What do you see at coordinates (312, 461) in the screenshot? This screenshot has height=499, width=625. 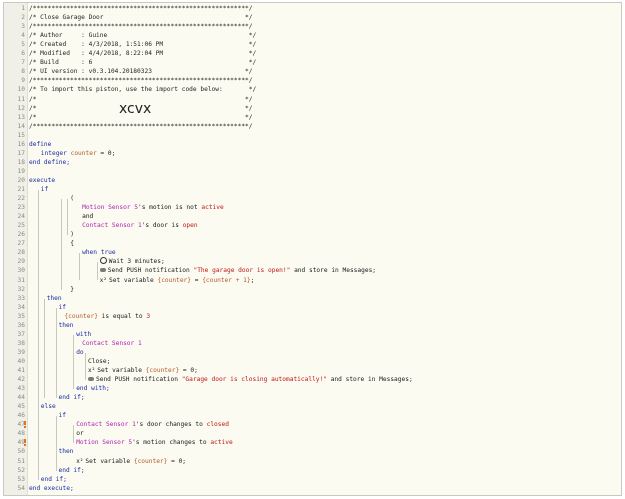 I see `code-line: 51 x² Set variable {counter} = 0;` at bounding box center [312, 461].